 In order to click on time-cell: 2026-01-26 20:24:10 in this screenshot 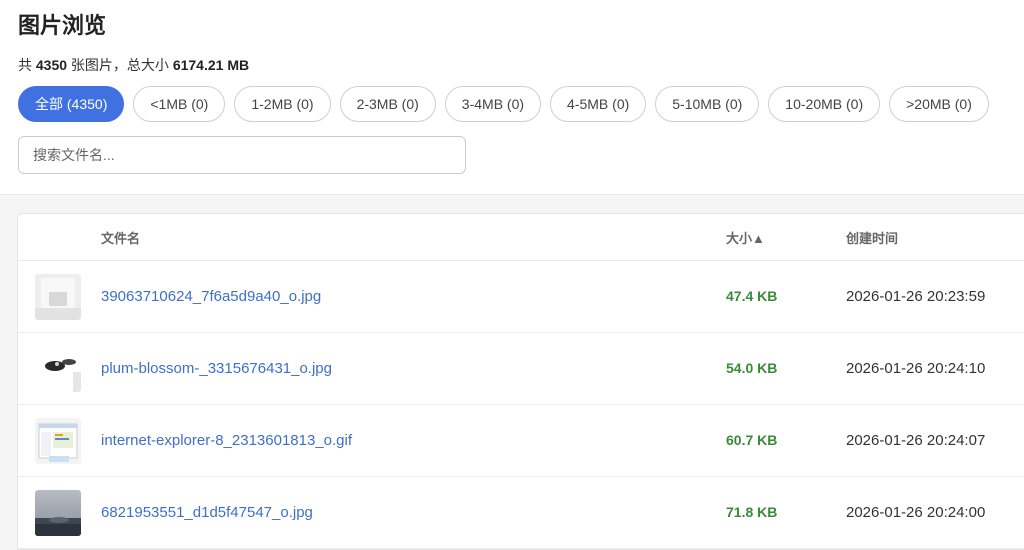, I will do `click(935, 368)`.